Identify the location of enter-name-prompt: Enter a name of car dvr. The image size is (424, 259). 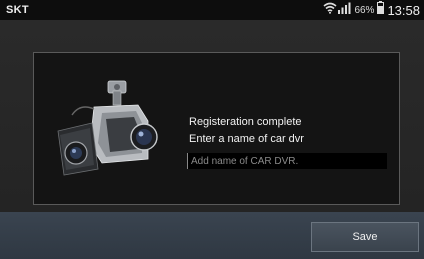
(246, 139).